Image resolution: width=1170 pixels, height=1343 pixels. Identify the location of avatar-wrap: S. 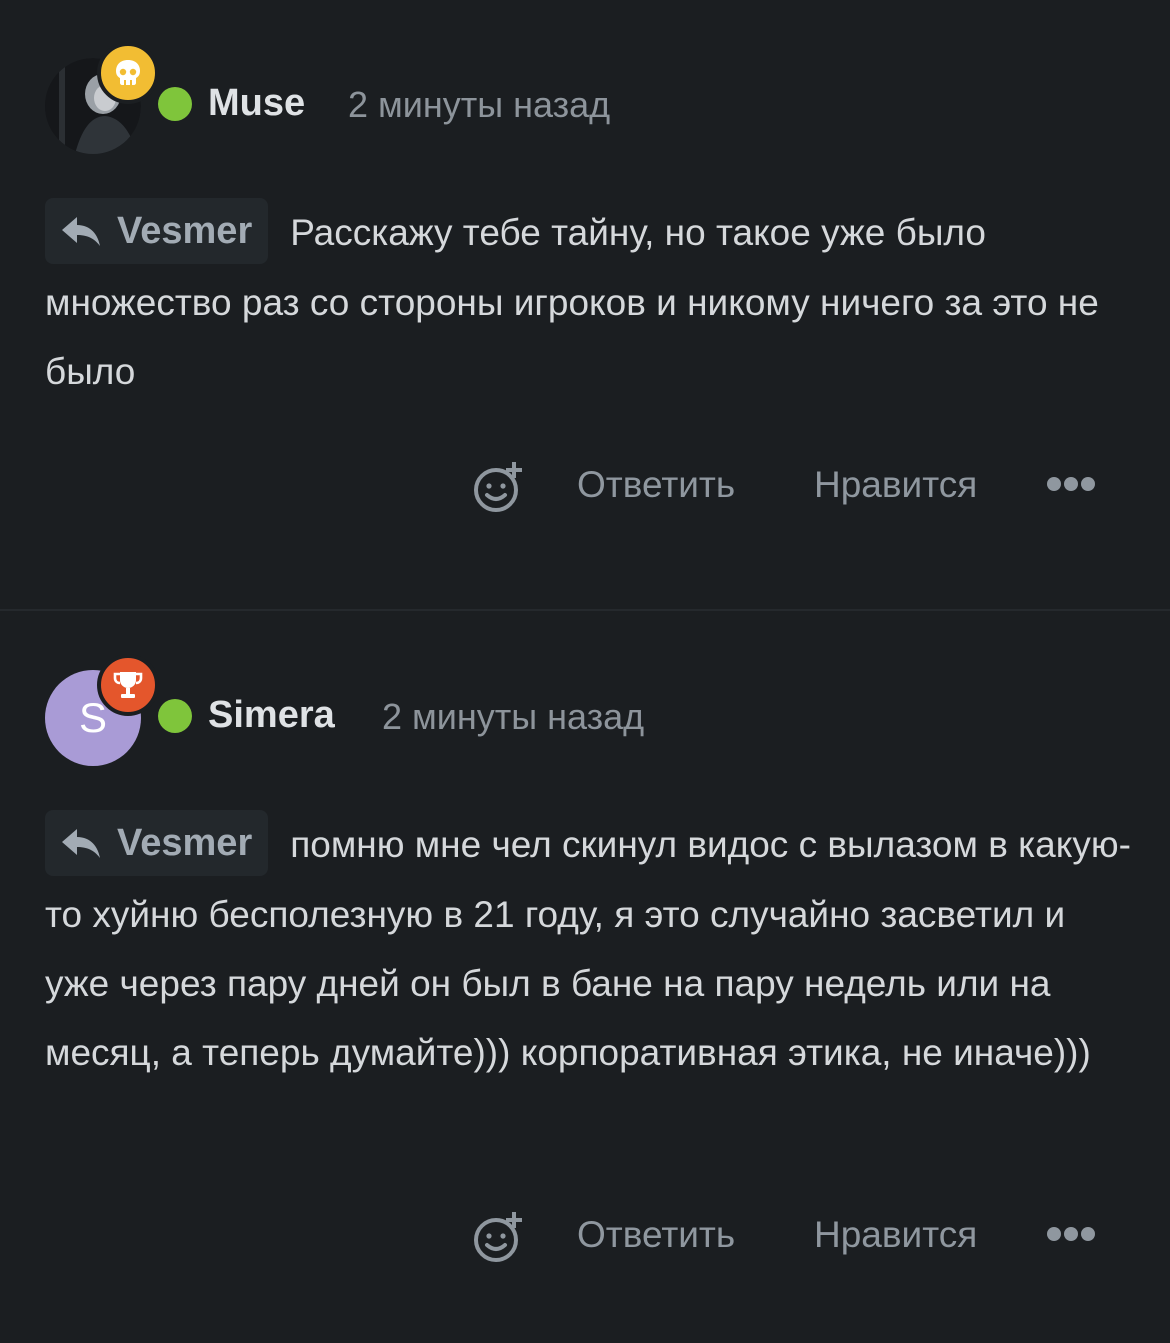
(102, 710).